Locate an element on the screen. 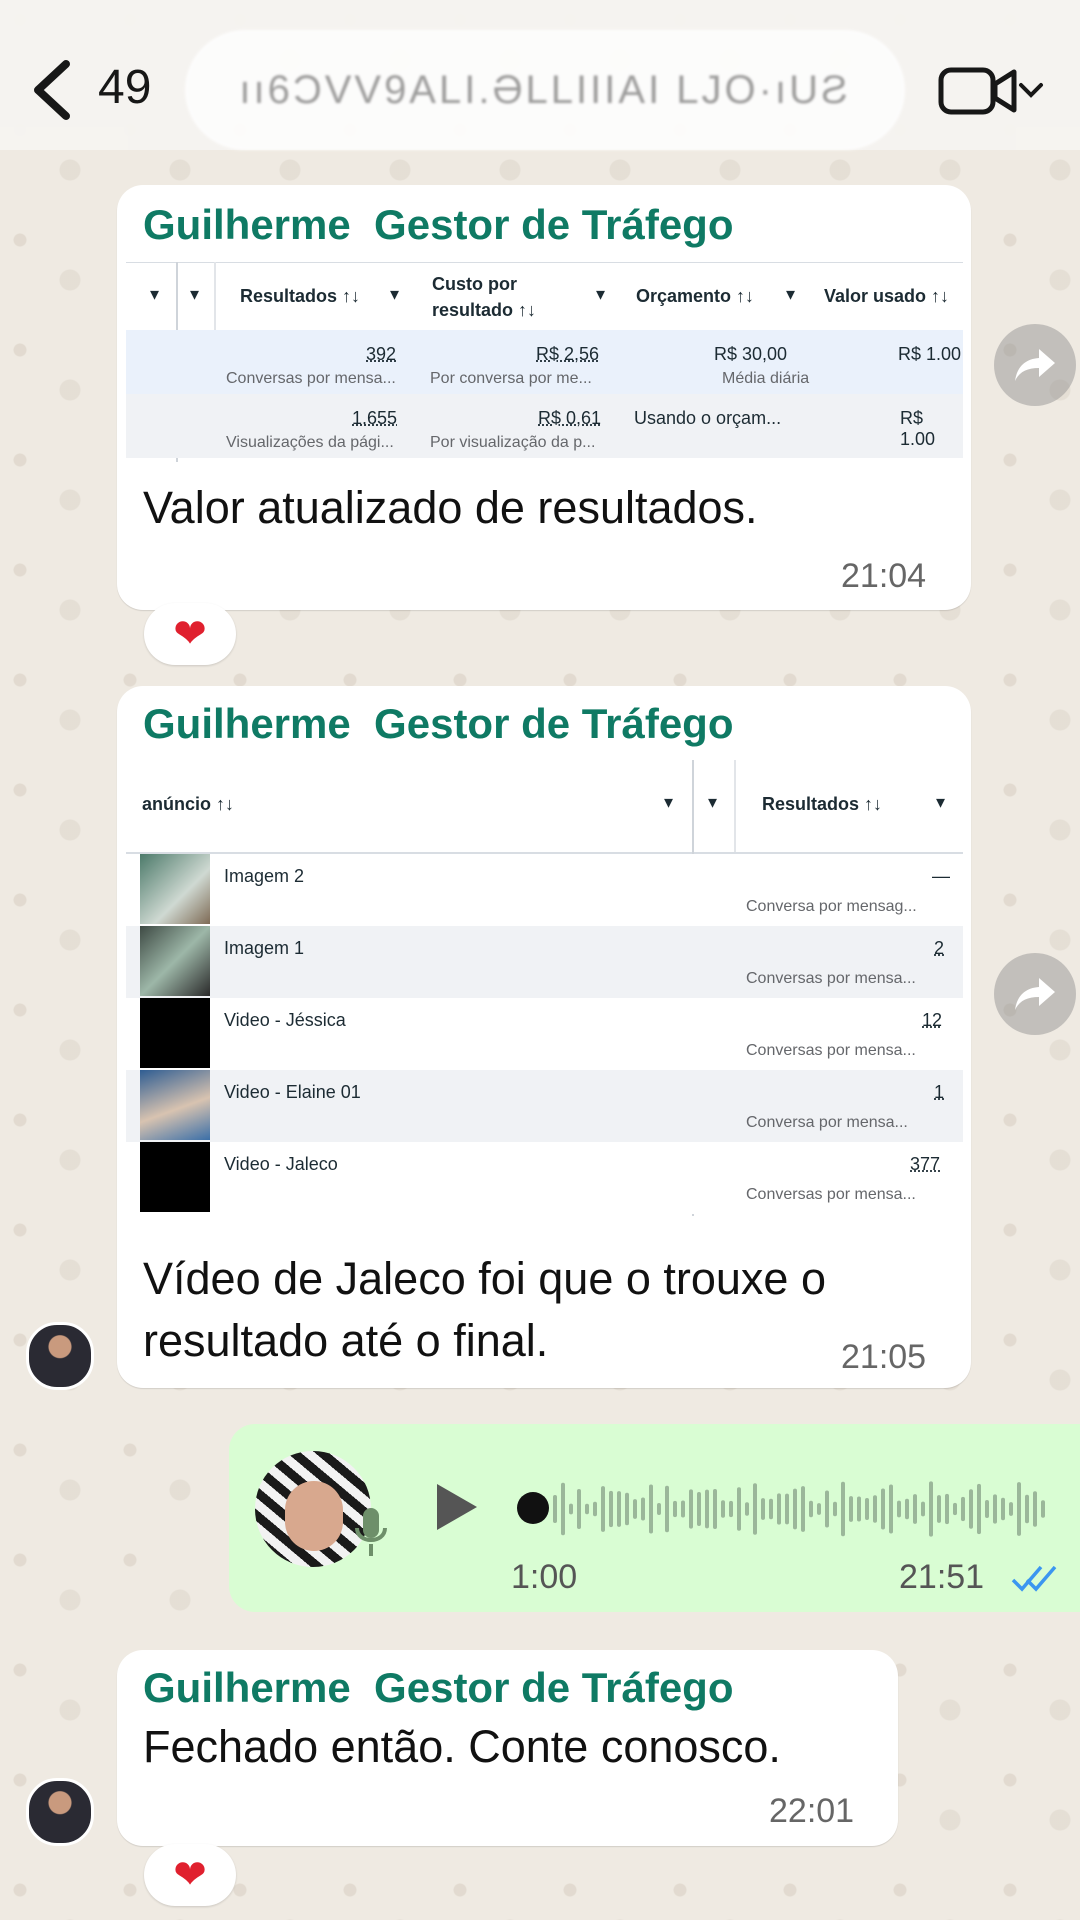  contact-name: ıı6ƆVV9ALI.ƏLLIIIAI LJO·ıUƧ is located at coordinates (545, 90).